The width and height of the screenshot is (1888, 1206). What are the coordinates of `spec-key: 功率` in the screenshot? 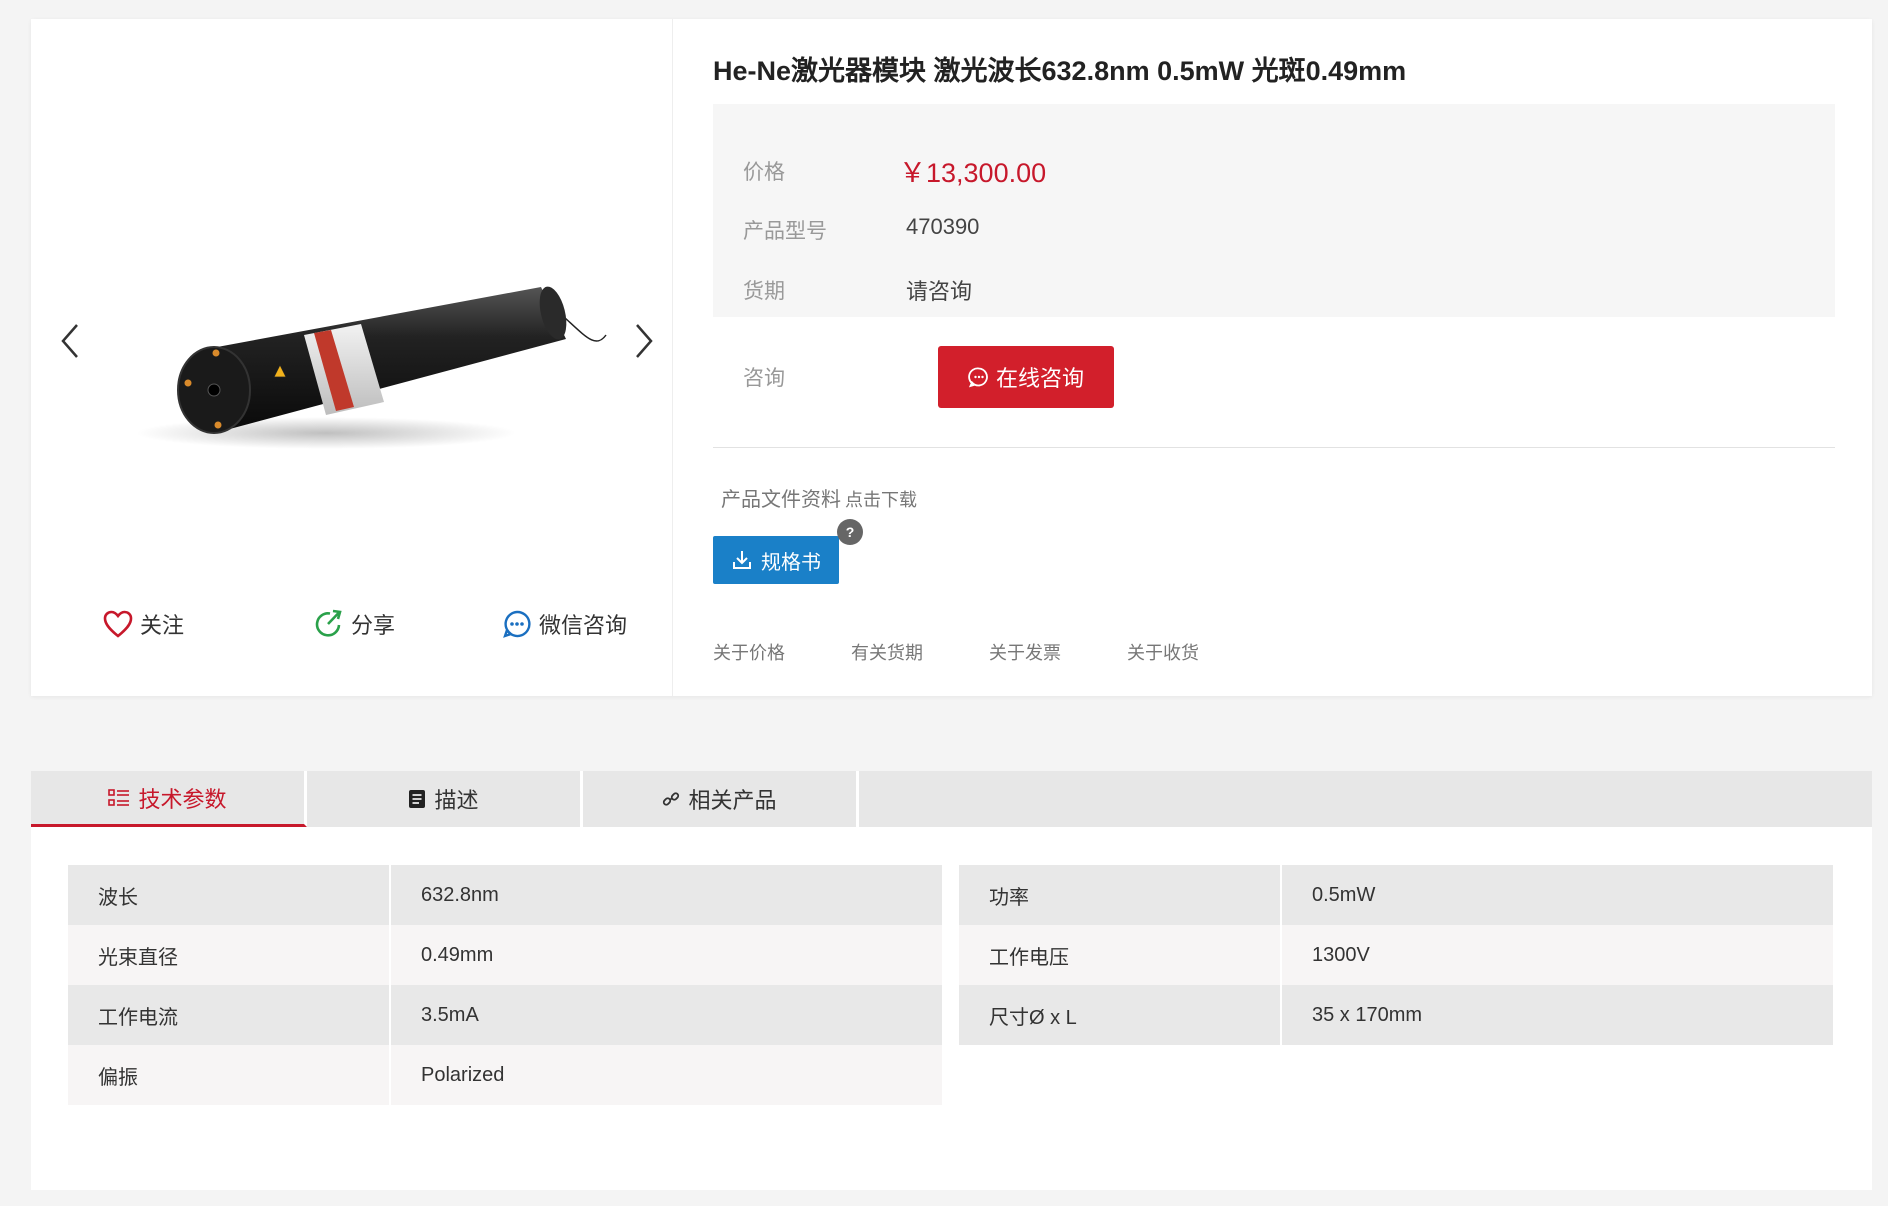 It's located at (1120, 895).